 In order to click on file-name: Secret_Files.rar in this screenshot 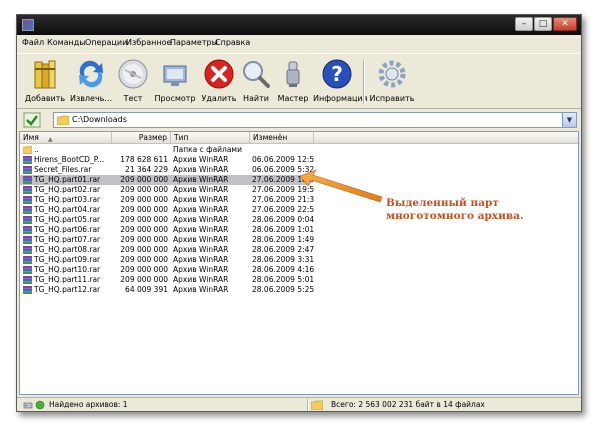, I will do `click(63, 169)`.